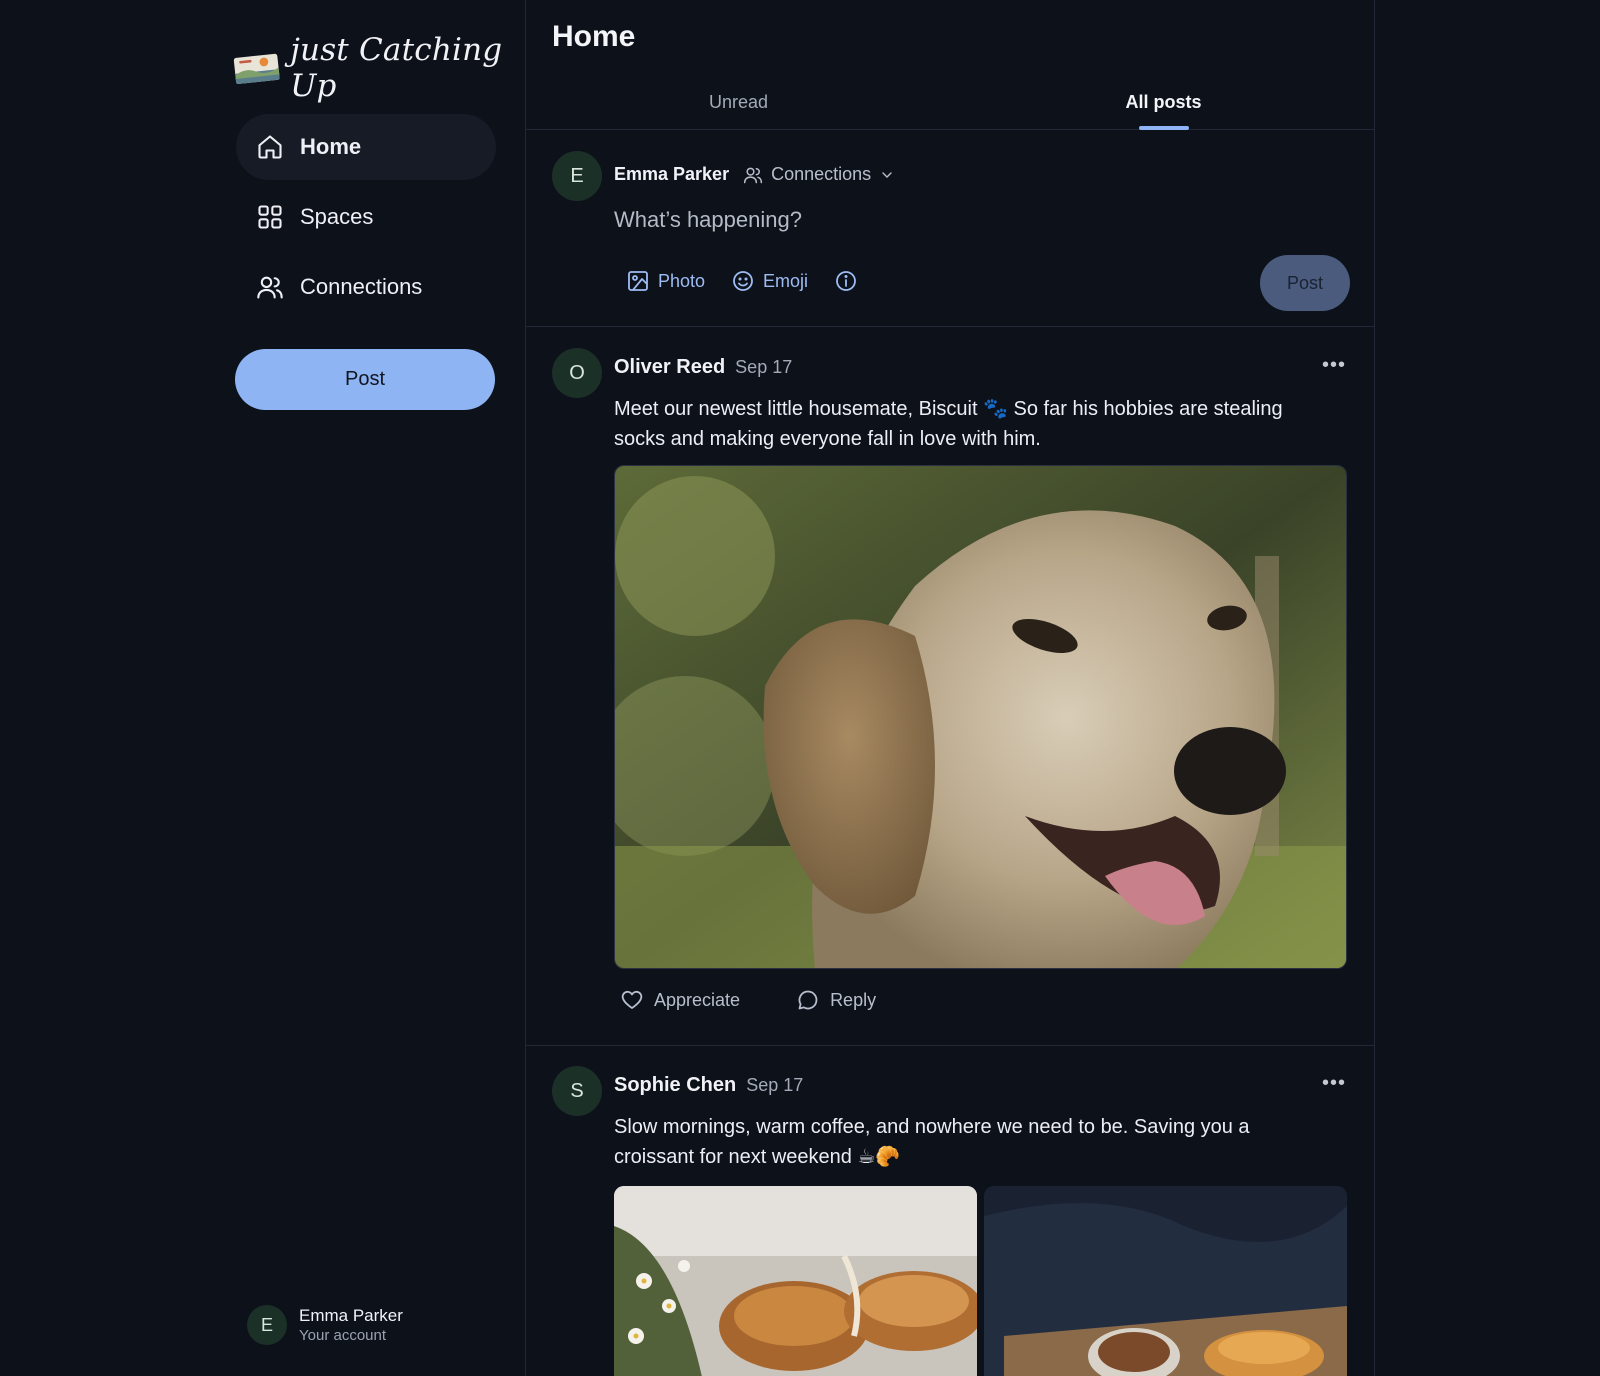 The height and width of the screenshot is (1376, 1600). I want to click on appreciate-button: Appreciate, so click(680, 1000).